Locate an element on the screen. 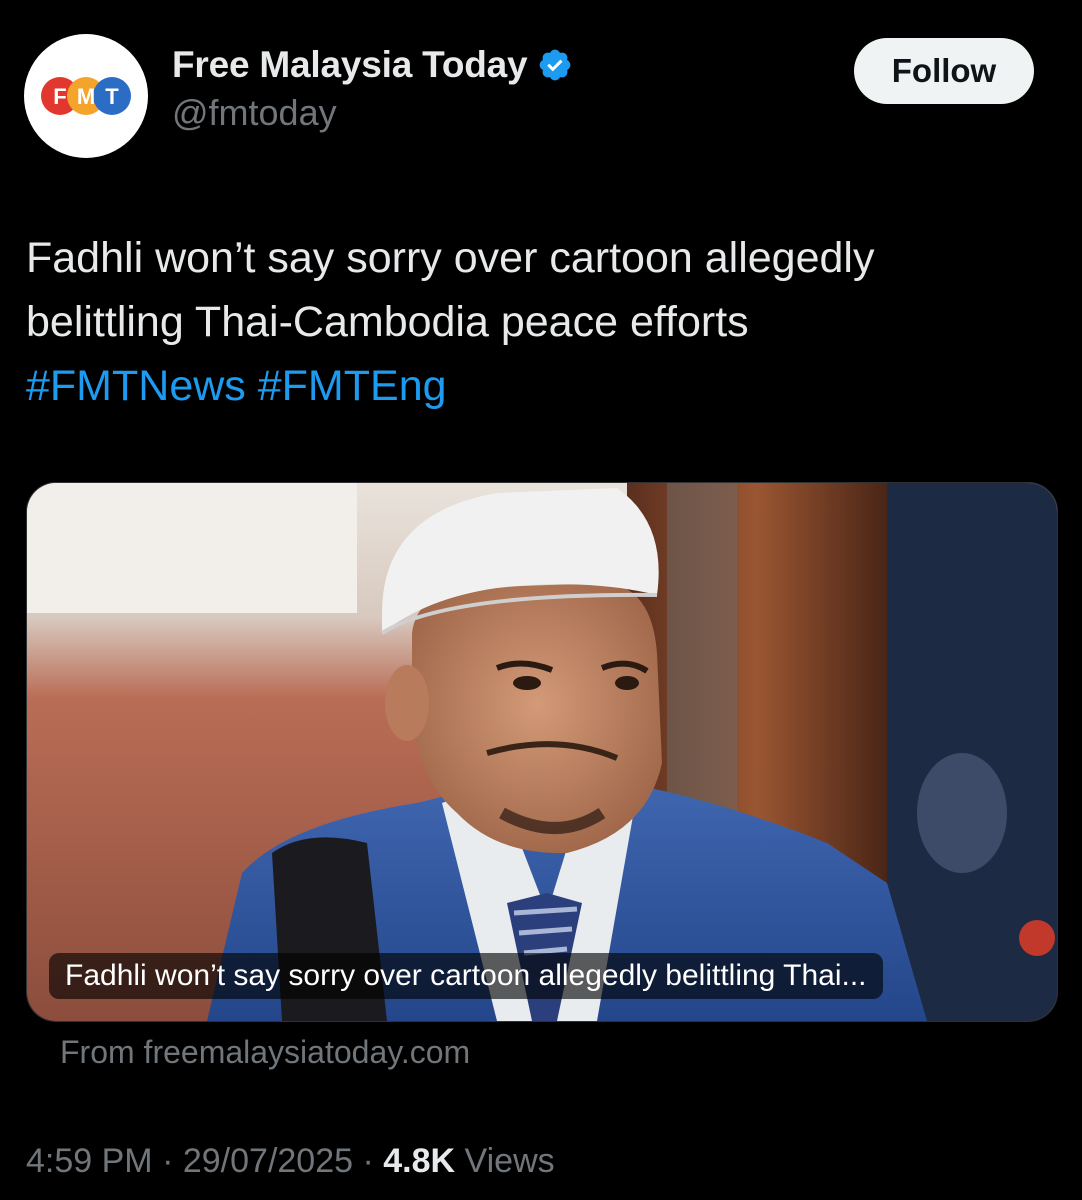  display-name-row: Free Malaysia Today is located at coordinates (372, 65).